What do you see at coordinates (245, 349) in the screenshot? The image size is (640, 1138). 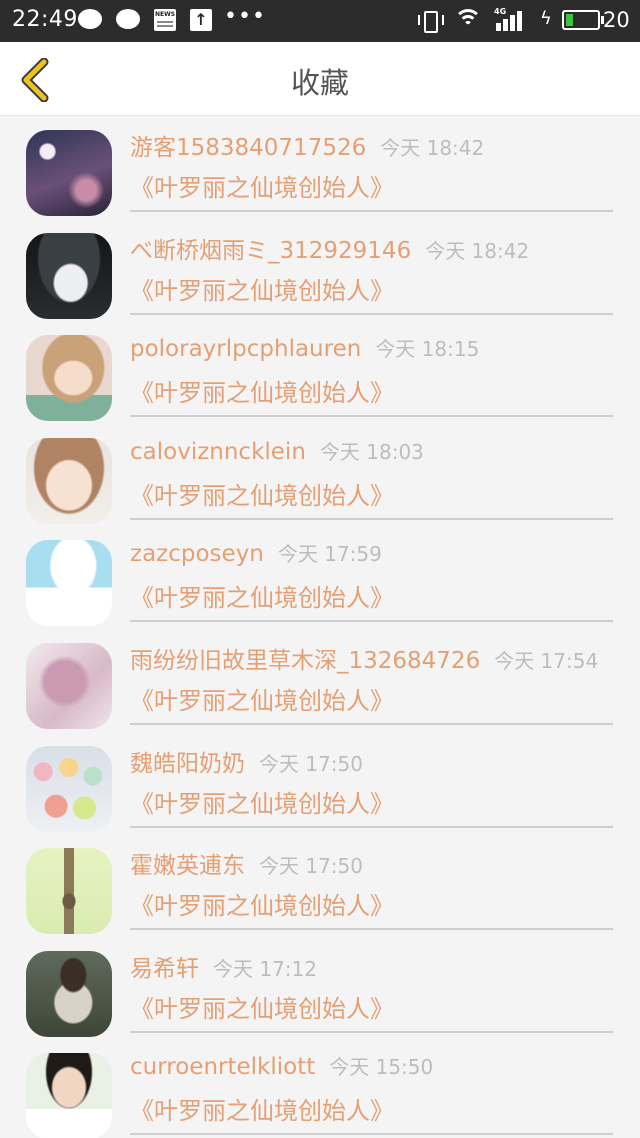 I see `user-name: polorayrlpcphlauren` at bounding box center [245, 349].